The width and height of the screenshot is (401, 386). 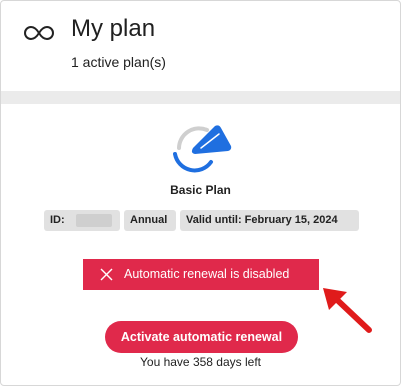 I want to click on plan-id-tag: ID:, so click(x=82, y=220).